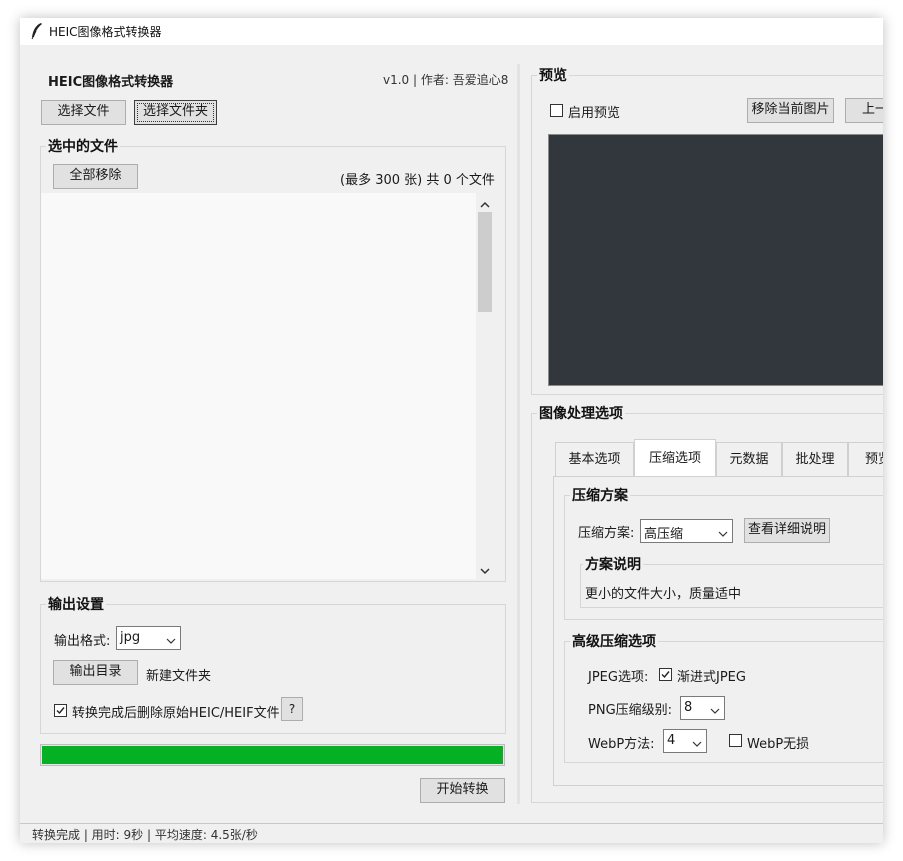  What do you see at coordinates (82, 641) in the screenshot?
I see `output-format-label: 输出格式:` at bounding box center [82, 641].